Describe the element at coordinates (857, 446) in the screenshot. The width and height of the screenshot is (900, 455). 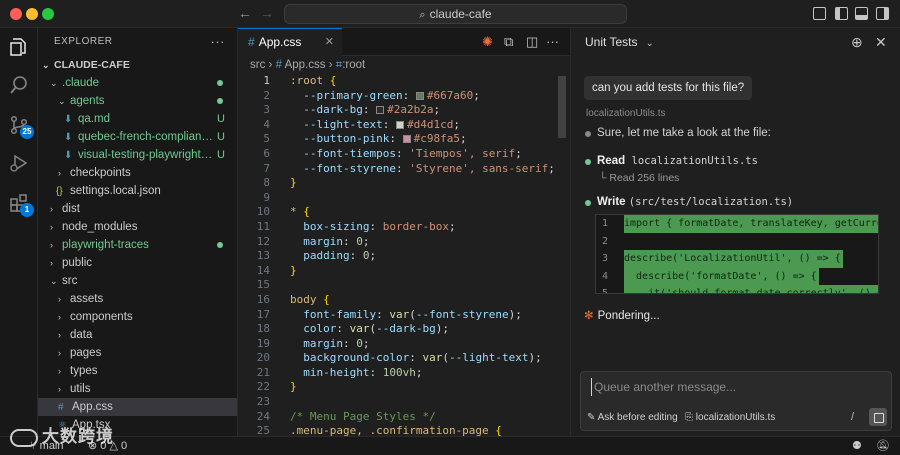
I see `copilot-icon: ⚉` at that location.